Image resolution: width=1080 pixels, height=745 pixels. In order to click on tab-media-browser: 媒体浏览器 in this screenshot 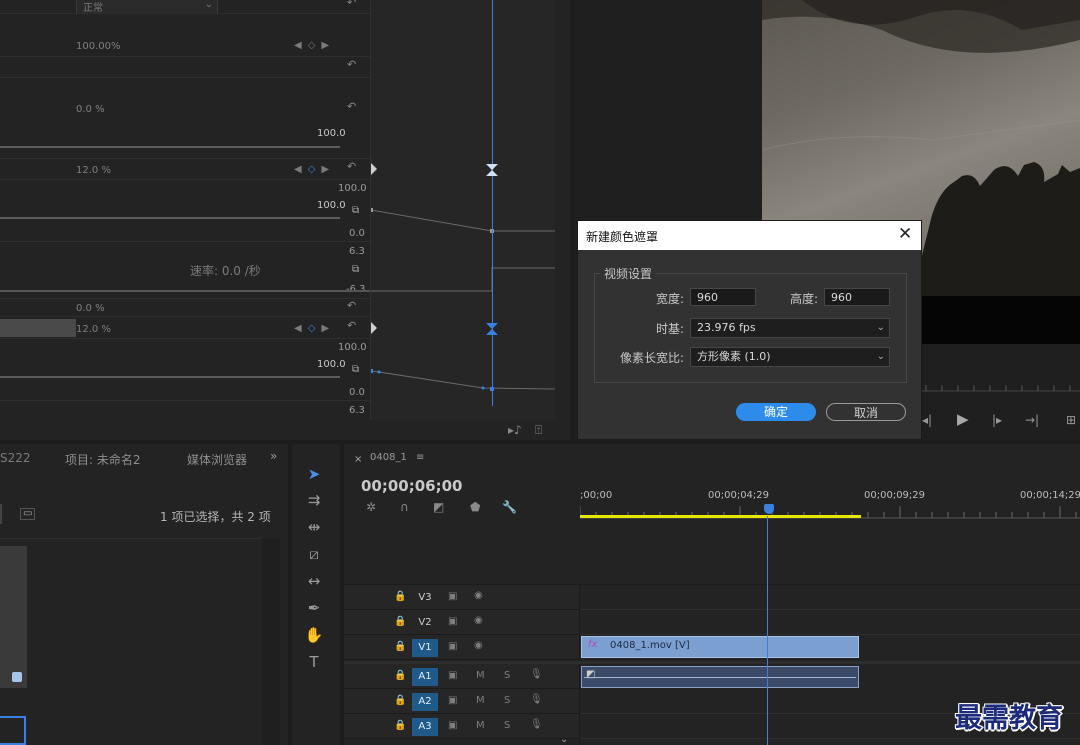, I will do `click(219, 459)`.